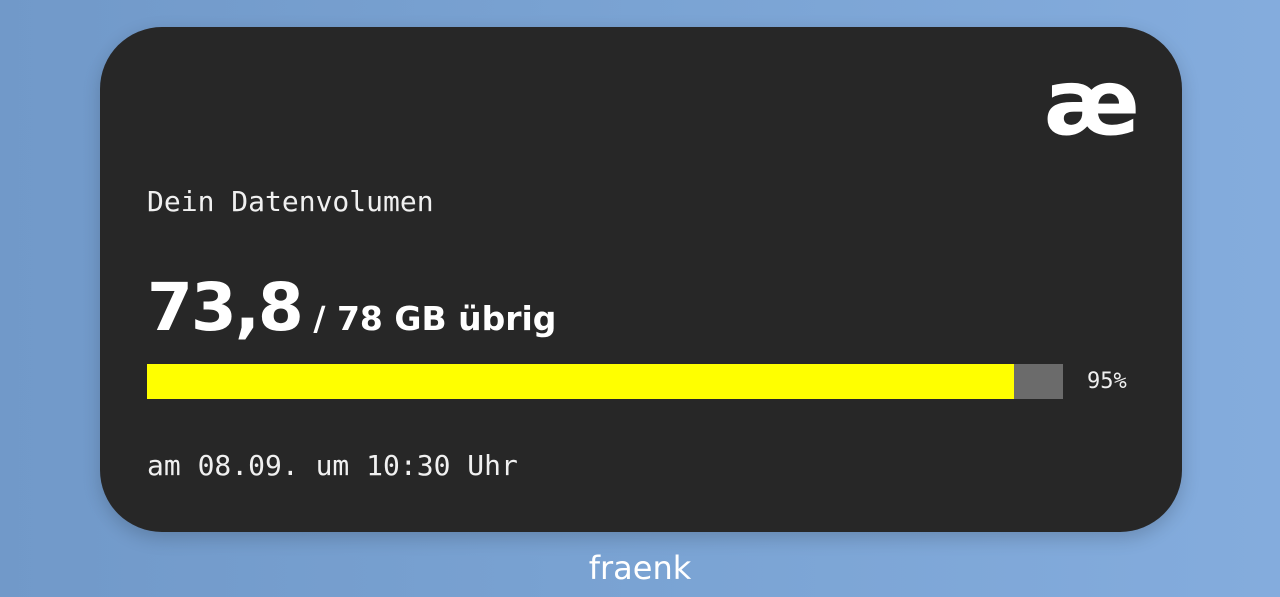  Describe the element at coordinates (290, 201) in the screenshot. I see `widget-title: Dein Datenvolumen` at that location.